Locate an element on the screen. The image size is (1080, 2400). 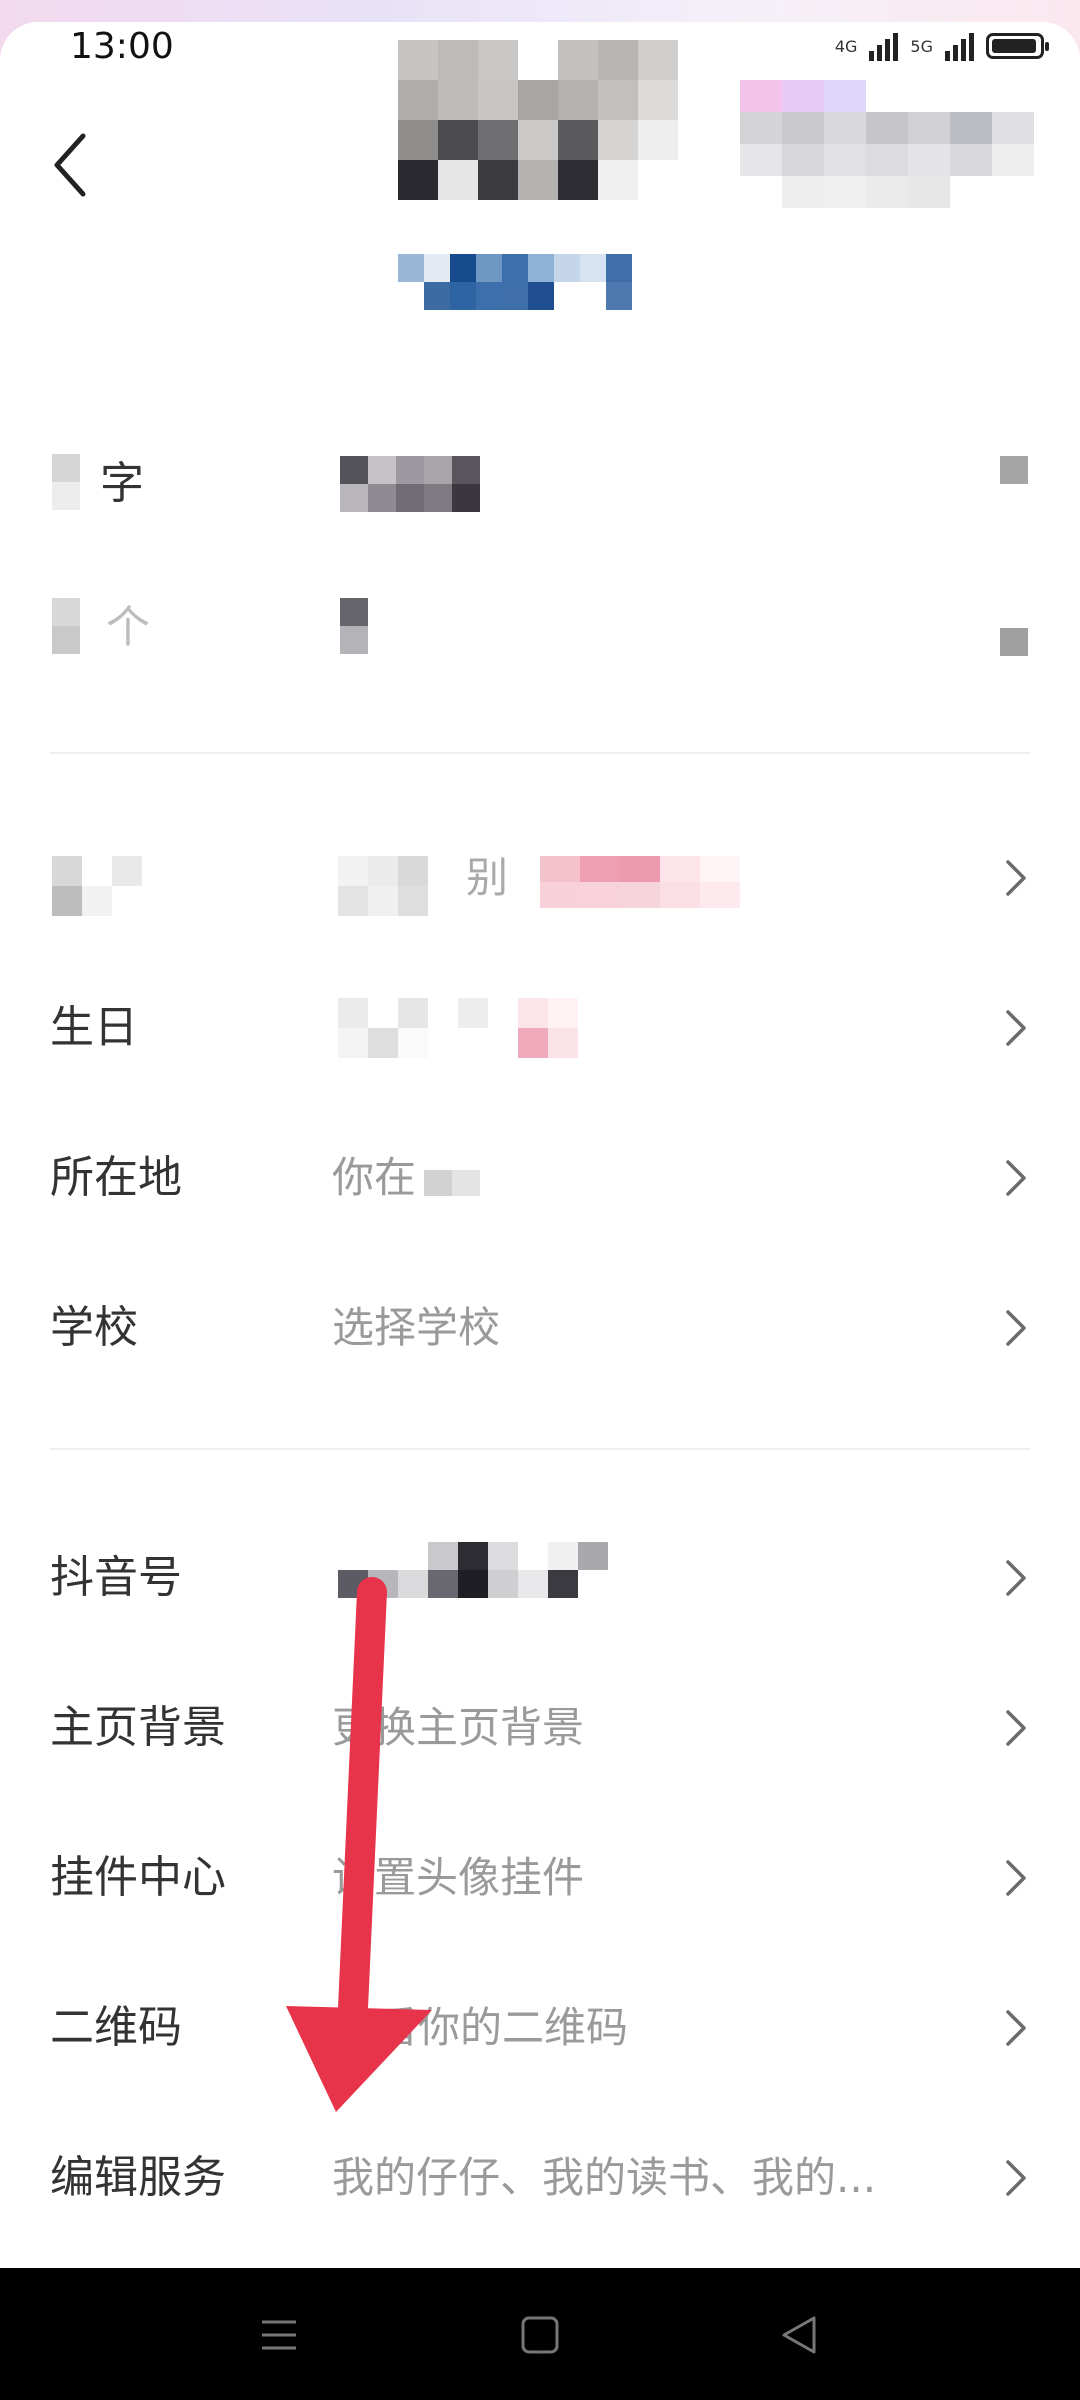
row-douyin-id: 抖音号 is located at coordinates (540, 1578).